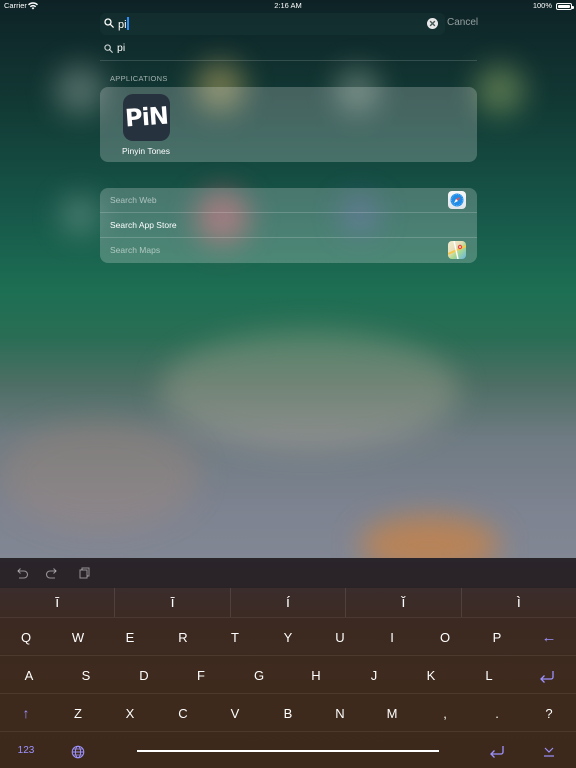  Describe the element at coordinates (392, 713) in the screenshot. I see `key-m: M` at that location.